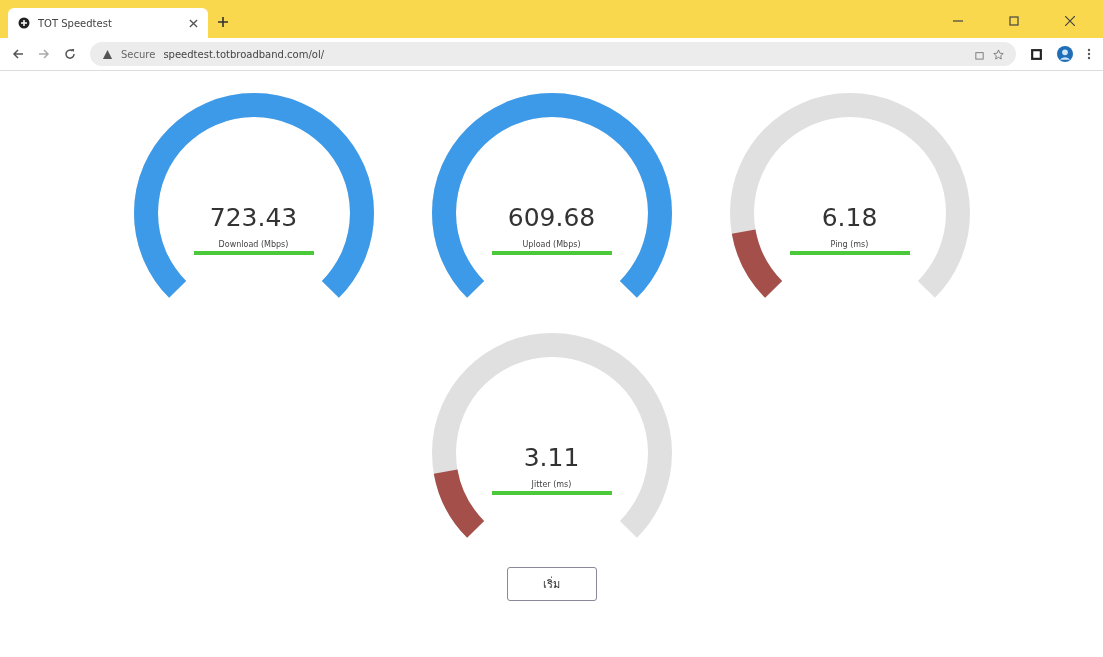  I want to click on gauge-label: Ping (ms), so click(849, 247).